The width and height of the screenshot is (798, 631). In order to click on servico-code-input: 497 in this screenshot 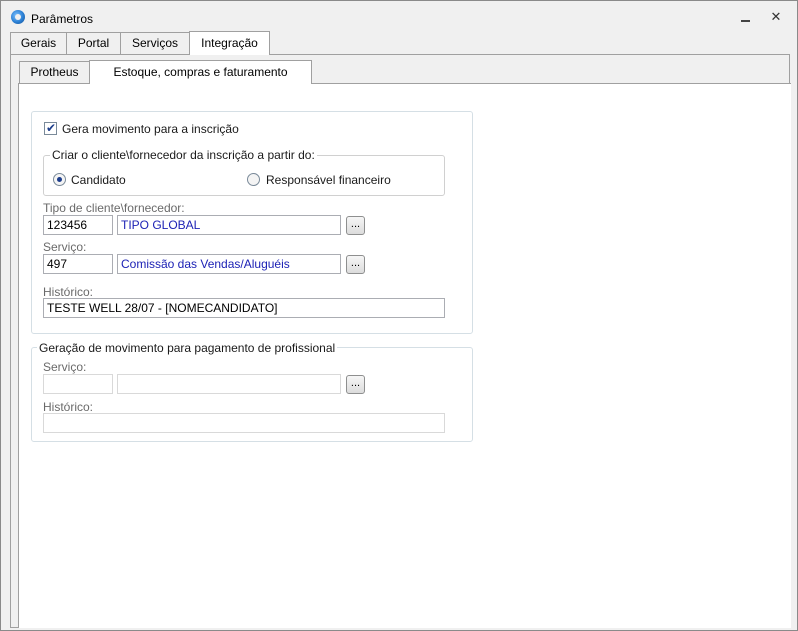, I will do `click(78, 264)`.